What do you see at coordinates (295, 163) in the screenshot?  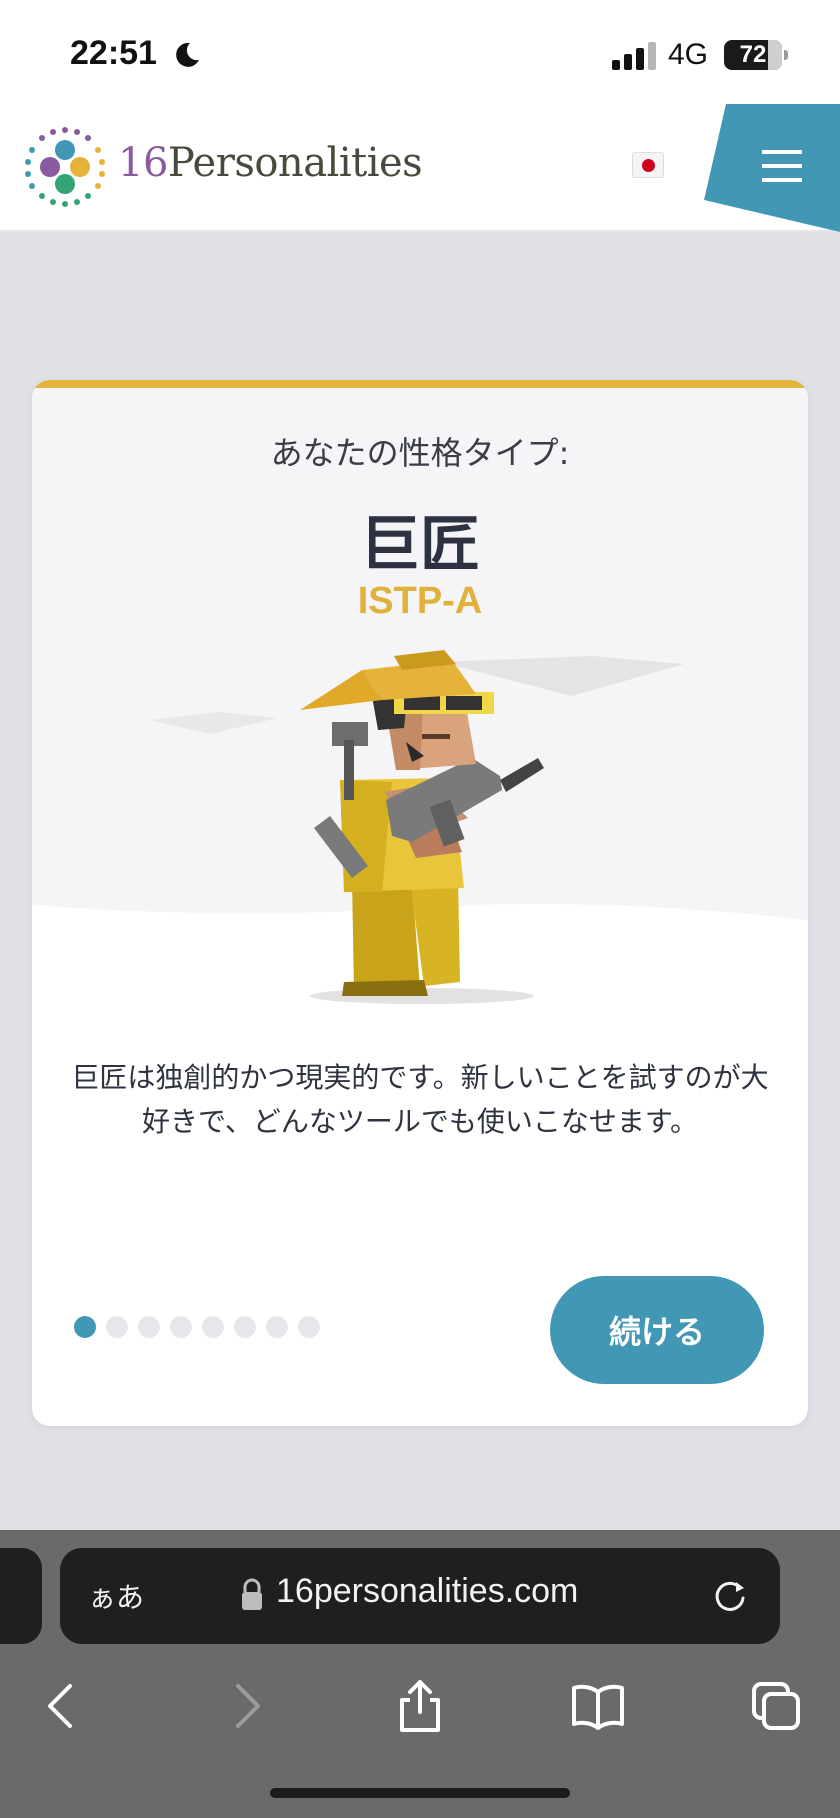 I see `logo-word: Personalities` at bounding box center [295, 163].